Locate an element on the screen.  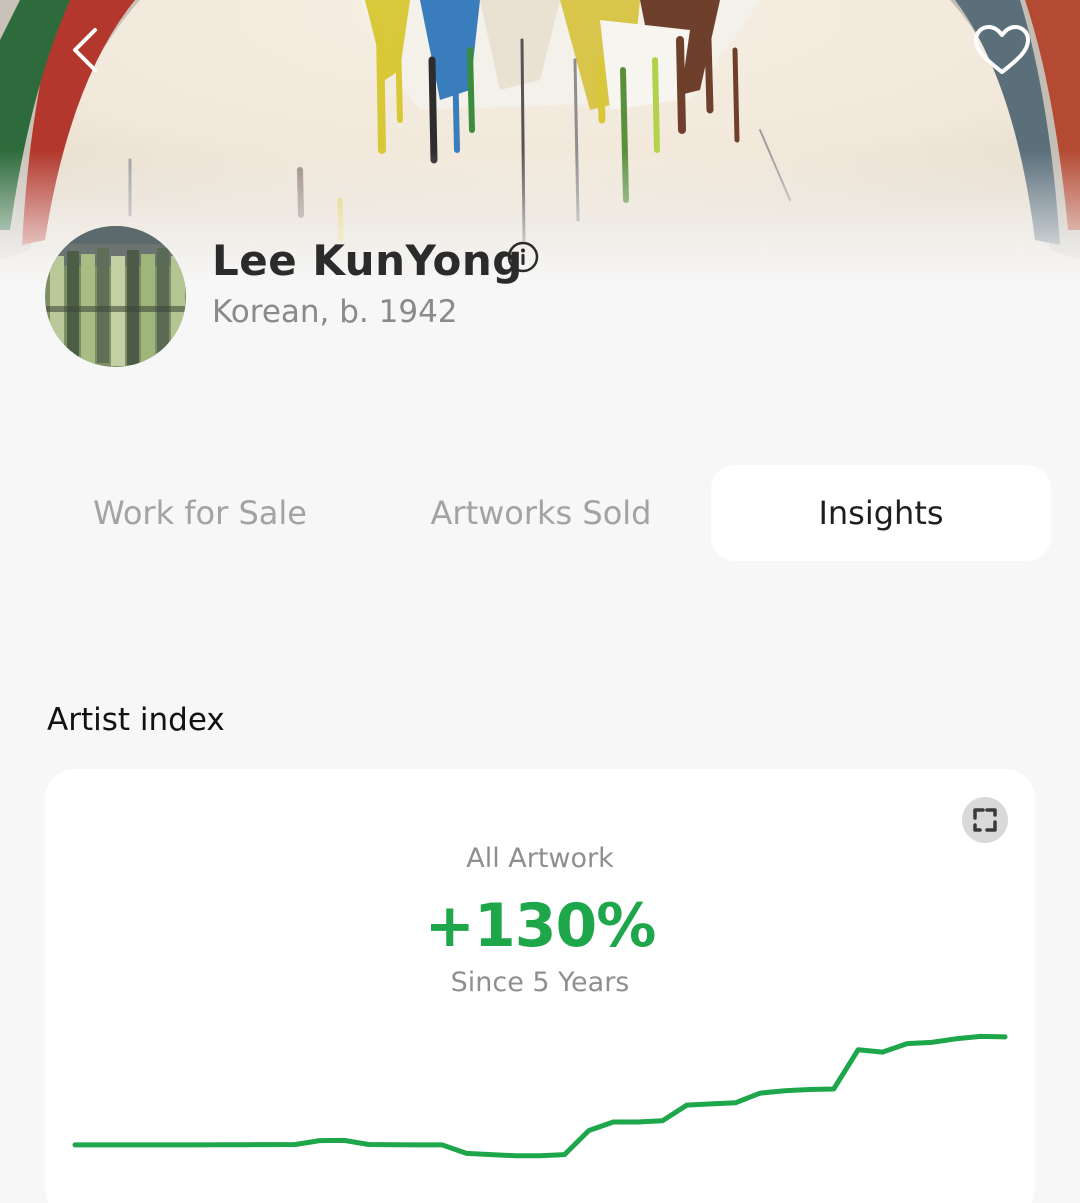
artist-nationality-birth: Korean, b. 1942 is located at coordinates (335, 312).